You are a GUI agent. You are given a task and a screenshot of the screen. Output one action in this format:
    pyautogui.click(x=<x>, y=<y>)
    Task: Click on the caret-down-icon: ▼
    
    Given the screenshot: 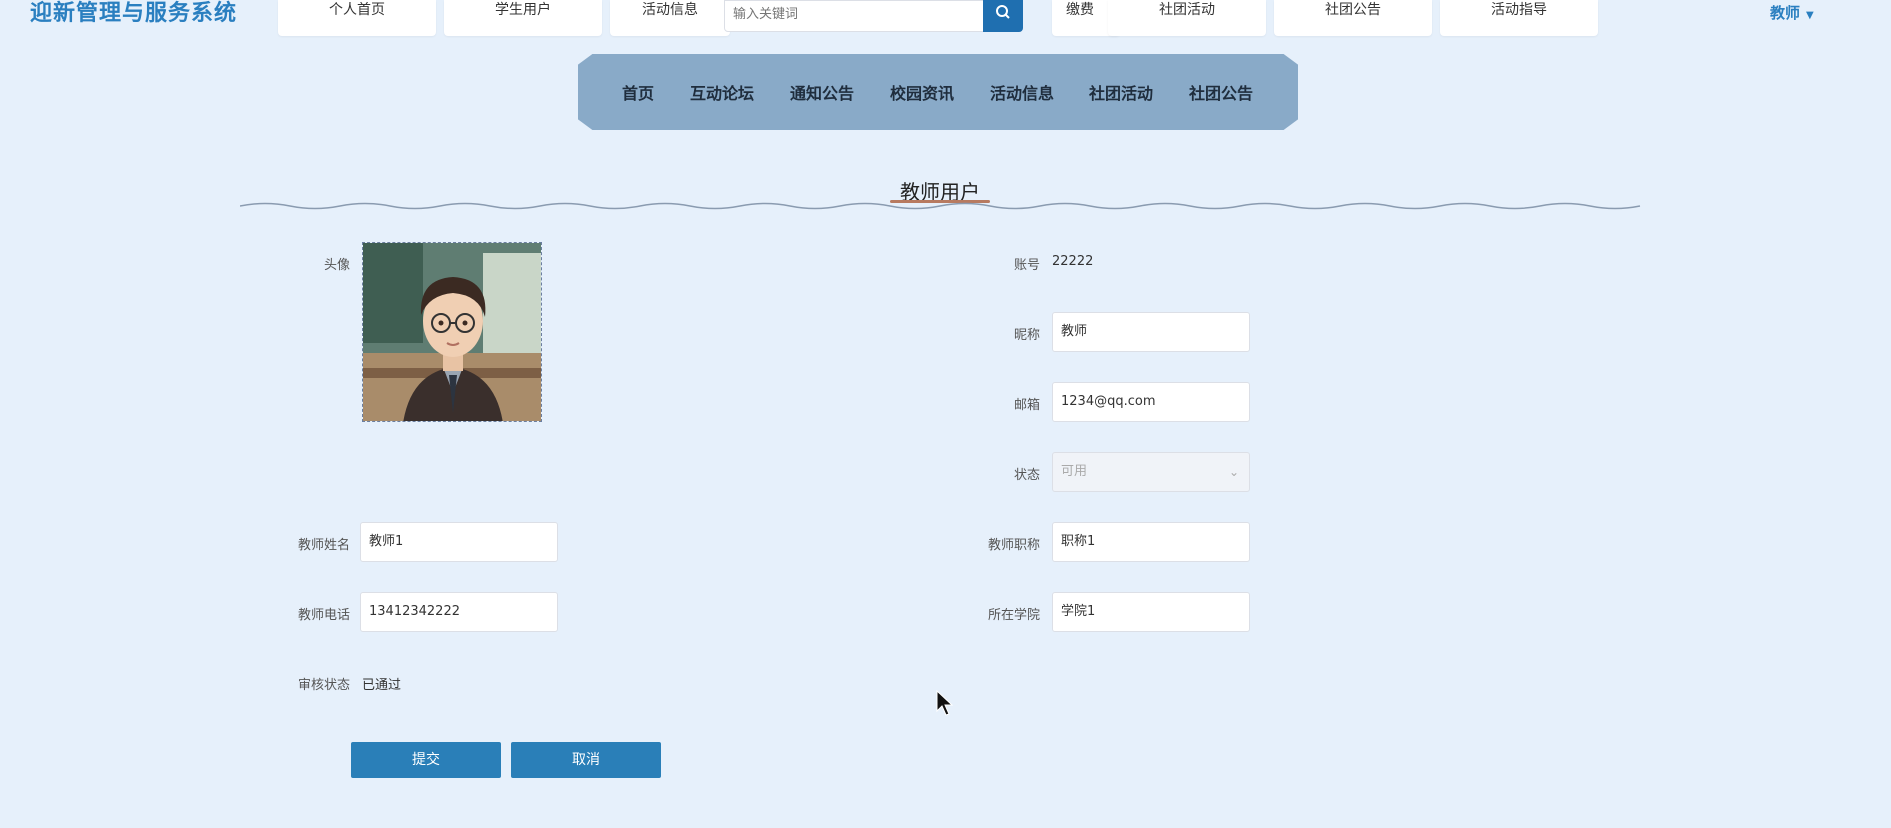 What is the action you would take?
    pyautogui.click(x=1810, y=15)
    